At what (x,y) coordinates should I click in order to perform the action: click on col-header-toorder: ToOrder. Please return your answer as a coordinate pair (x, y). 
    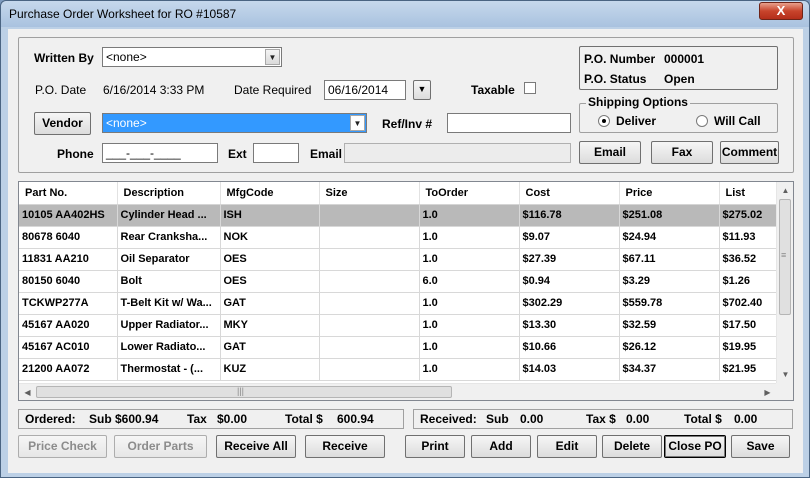
    Looking at the image, I should click on (469, 193).